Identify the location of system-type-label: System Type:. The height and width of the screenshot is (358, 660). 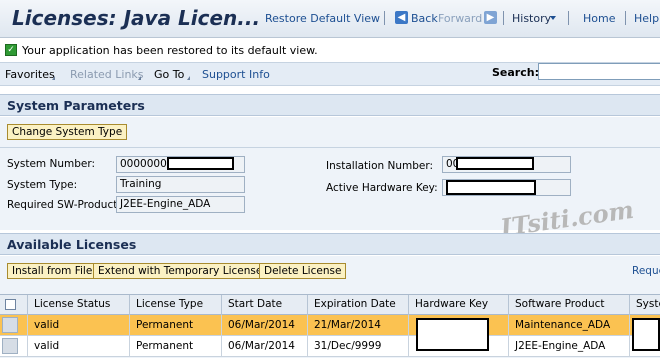
(42, 185).